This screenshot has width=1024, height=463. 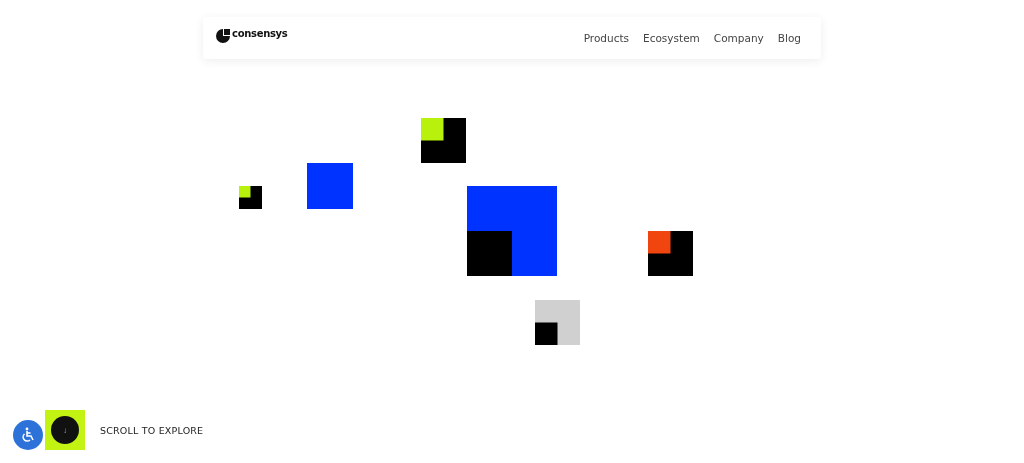 I want to click on nav-link: Blog, so click(x=789, y=38).